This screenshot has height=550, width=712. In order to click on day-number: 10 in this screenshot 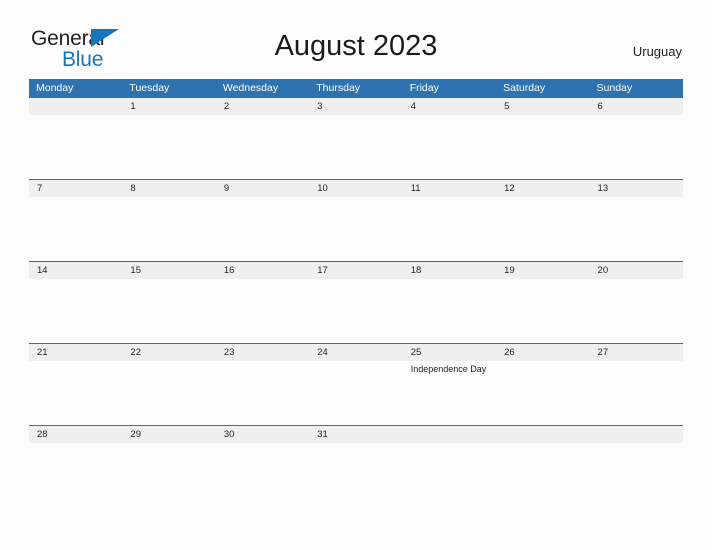, I will do `click(355, 188)`.